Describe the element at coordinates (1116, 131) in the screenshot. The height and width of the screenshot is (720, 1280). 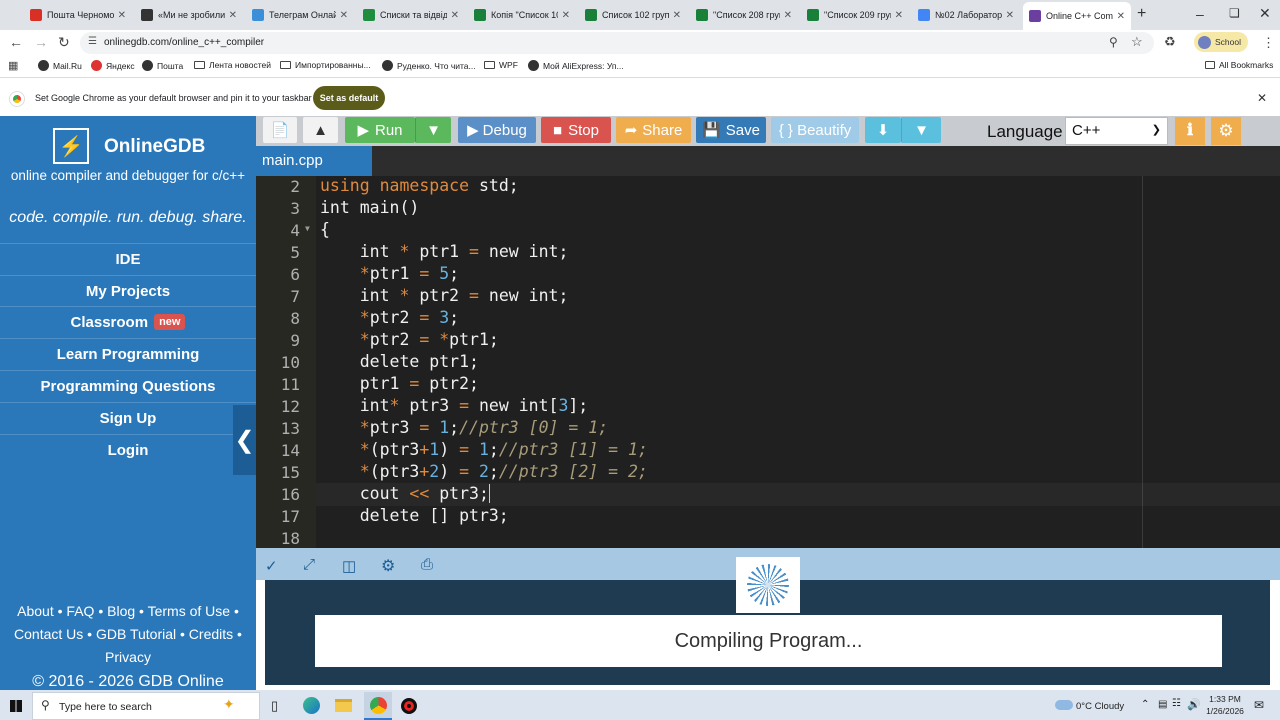
I see `language-select: C++ ❯` at that location.